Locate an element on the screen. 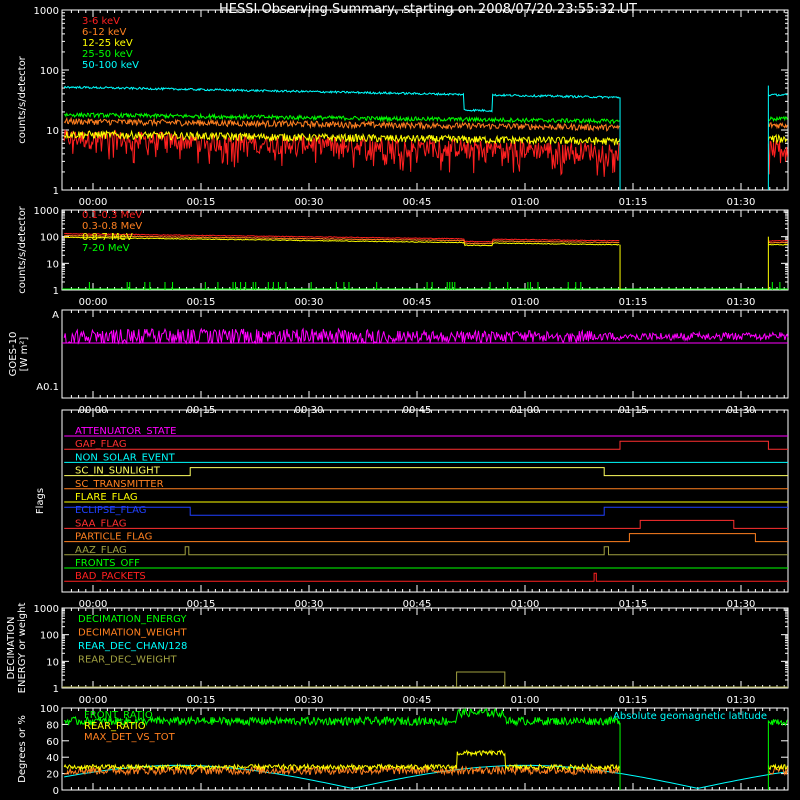 The height and width of the screenshot is (800, 800). flag-label: AAZ_FLAG is located at coordinates (101, 550).